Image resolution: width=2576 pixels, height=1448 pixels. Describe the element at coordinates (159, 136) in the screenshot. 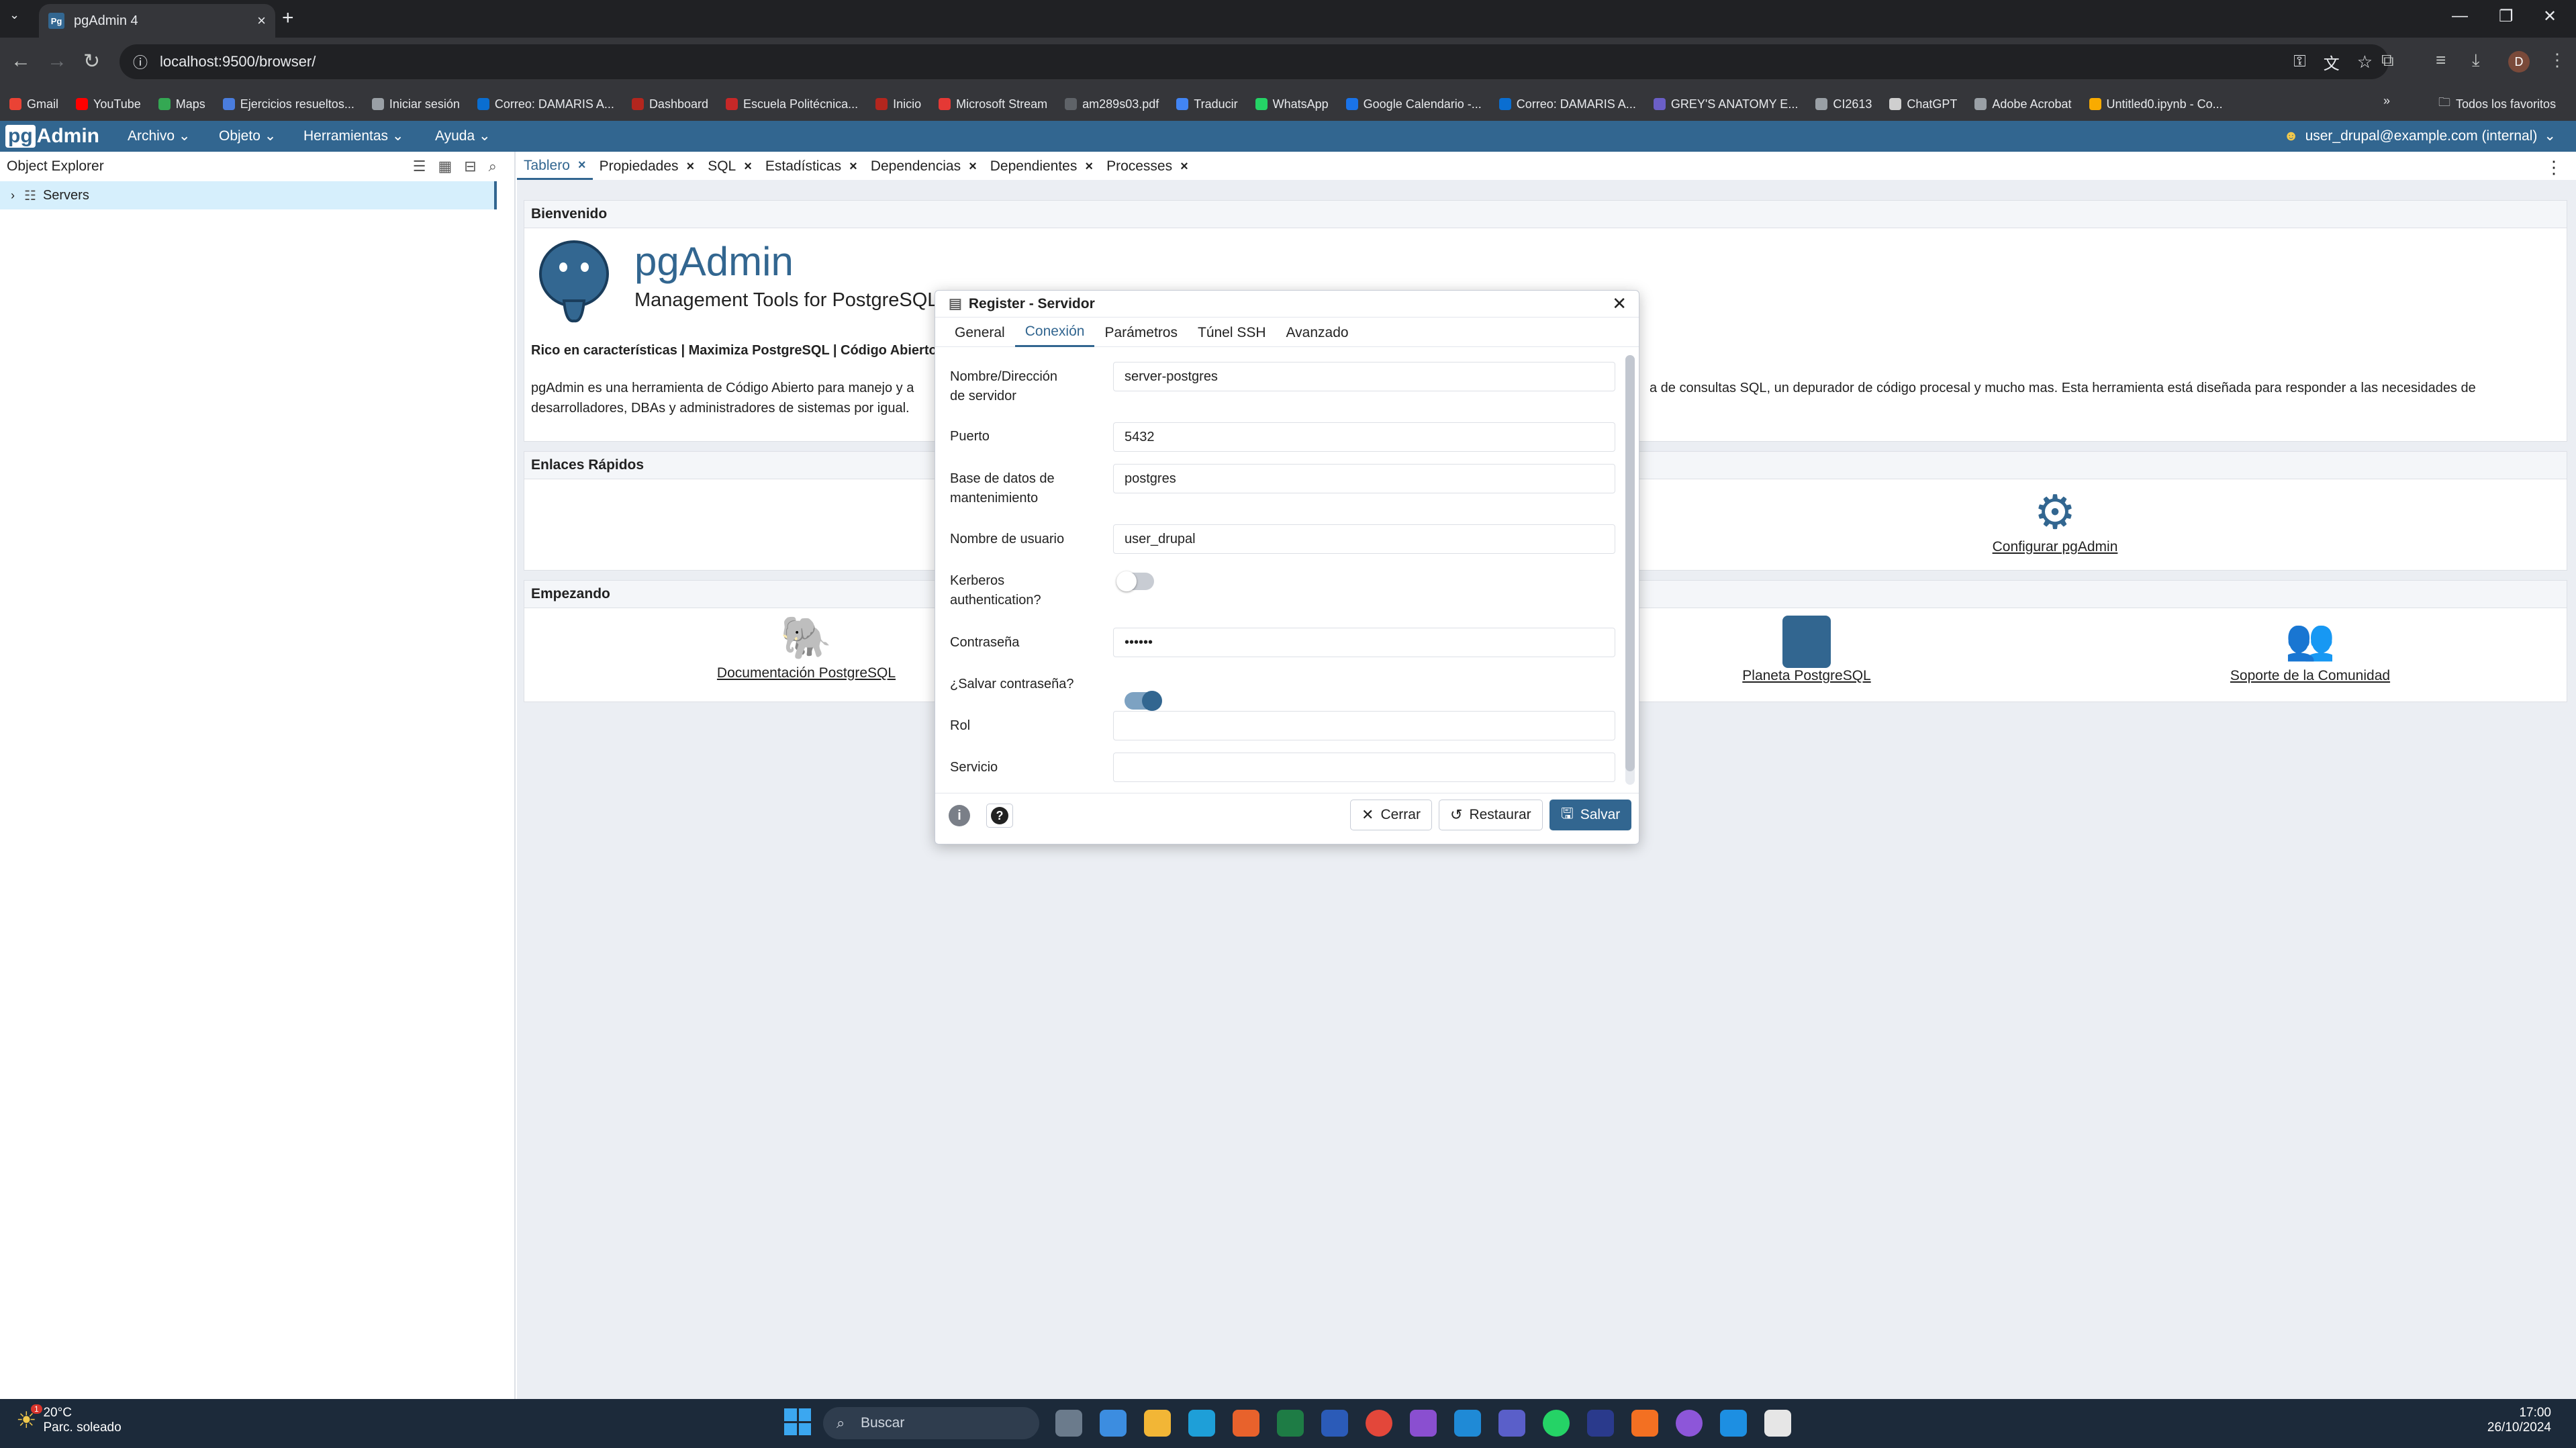

I see `menu-archivo: Archivo ⌄` at that location.